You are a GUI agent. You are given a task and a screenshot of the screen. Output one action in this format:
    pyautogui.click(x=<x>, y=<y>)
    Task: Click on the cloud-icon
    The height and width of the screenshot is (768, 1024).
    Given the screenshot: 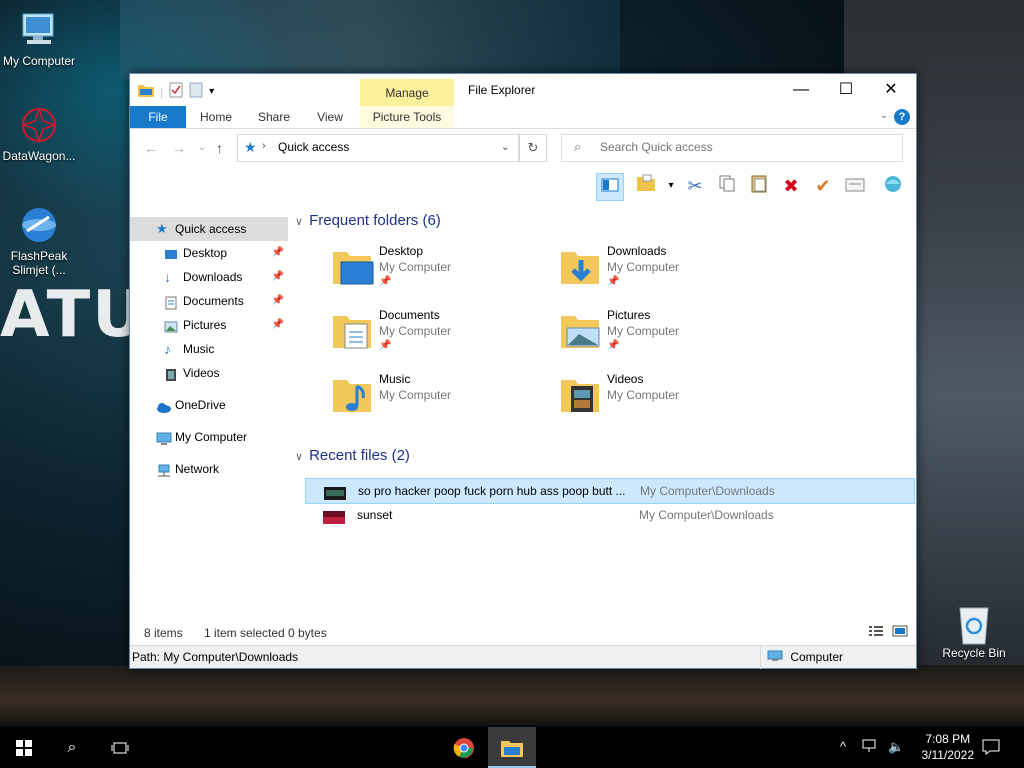 What is the action you would take?
    pyautogui.click(x=163, y=405)
    